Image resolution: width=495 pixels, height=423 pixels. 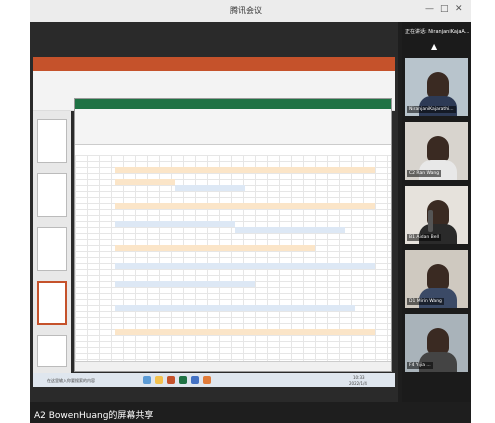 I want to click on excel-statusbar, so click(x=233, y=366).